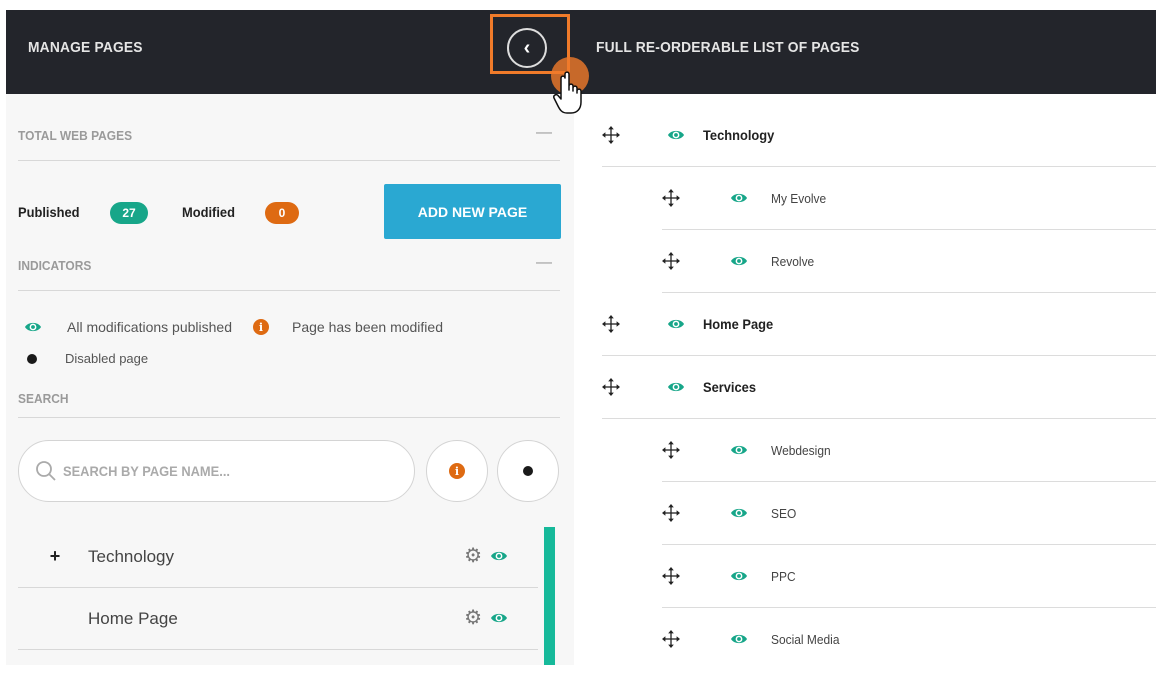  Describe the element at coordinates (129, 213) in the screenshot. I see `published-count-badge: 27` at that location.